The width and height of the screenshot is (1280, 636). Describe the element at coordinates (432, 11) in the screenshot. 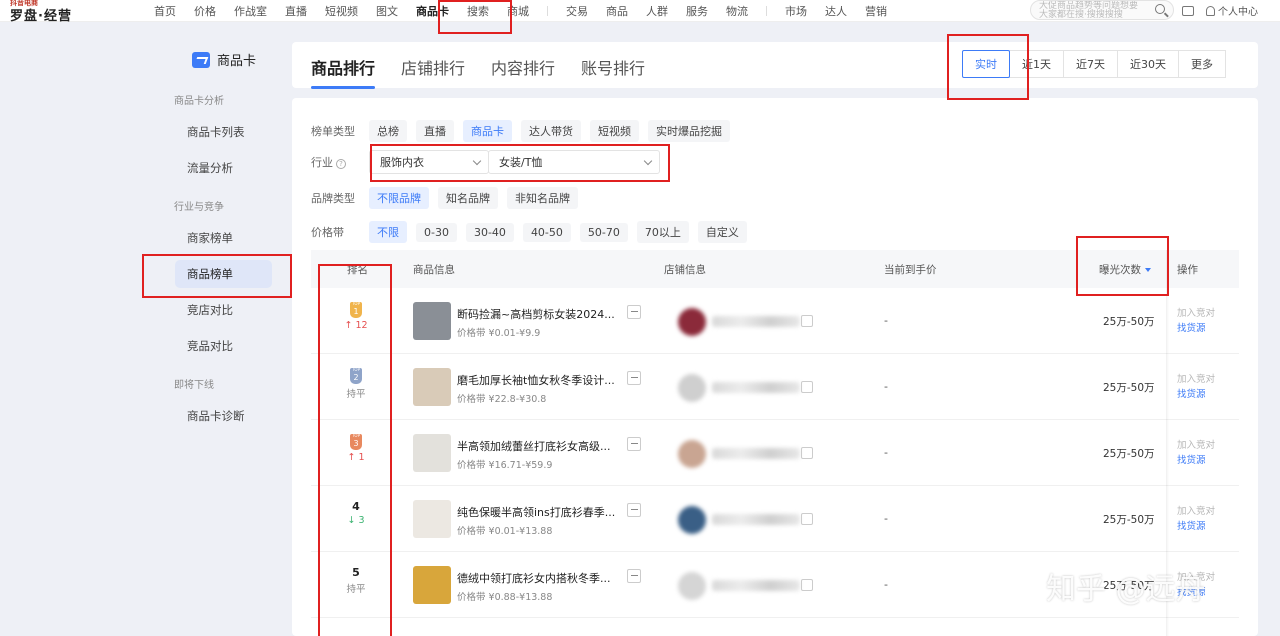

I see `nav-item-6: 商品卡` at that location.